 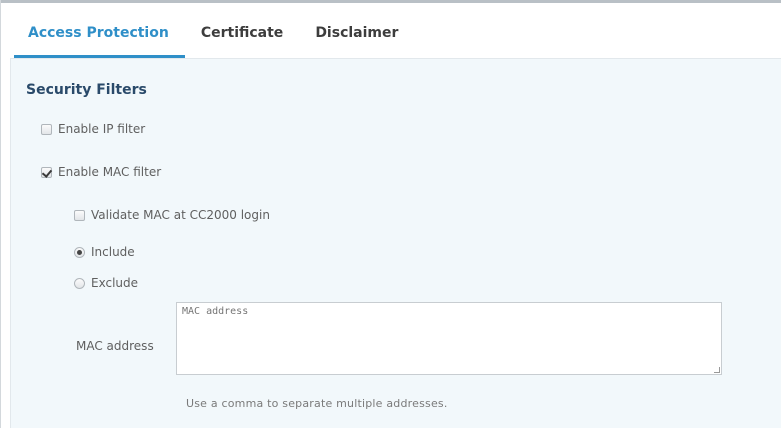 I want to click on validate-mac-label: Validate MAC at CC2000 login, so click(x=180, y=215).